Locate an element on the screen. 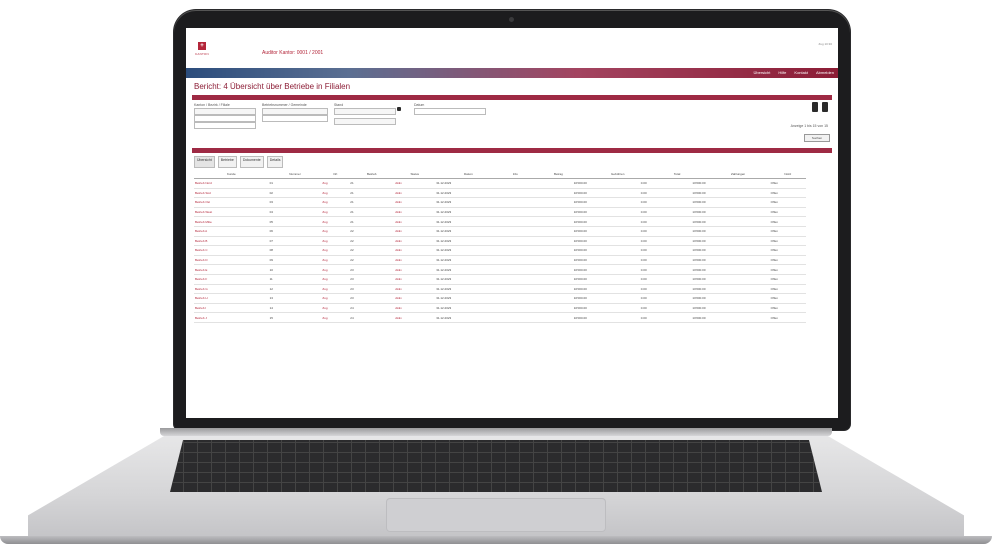  table-cell: 09 is located at coordinates (295, 260).